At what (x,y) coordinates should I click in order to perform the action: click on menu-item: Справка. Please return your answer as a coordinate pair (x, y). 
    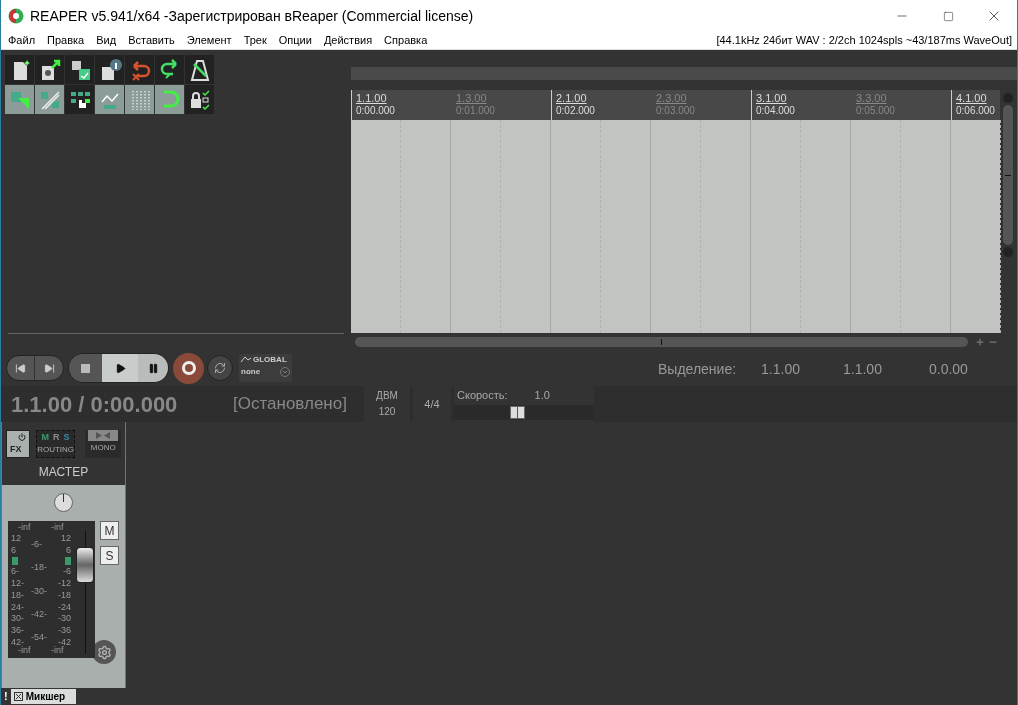
    Looking at the image, I should click on (406, 40).